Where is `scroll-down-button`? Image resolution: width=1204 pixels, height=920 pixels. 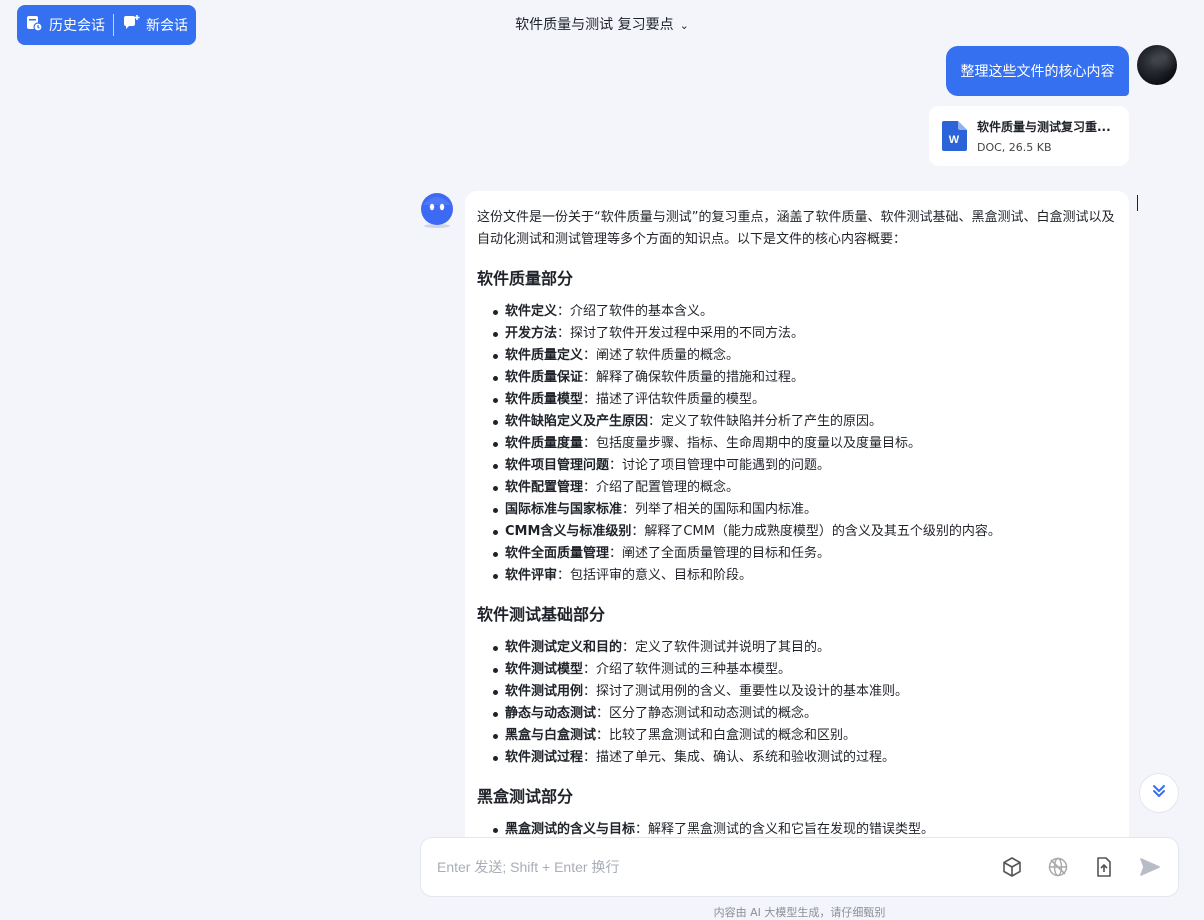 scroll-down-button is located at coordinates (1159, 793).